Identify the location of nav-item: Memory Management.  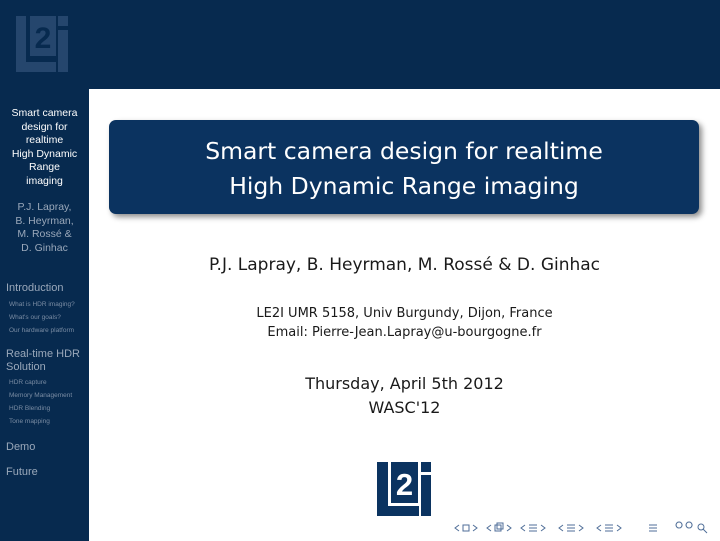
(48, 396).